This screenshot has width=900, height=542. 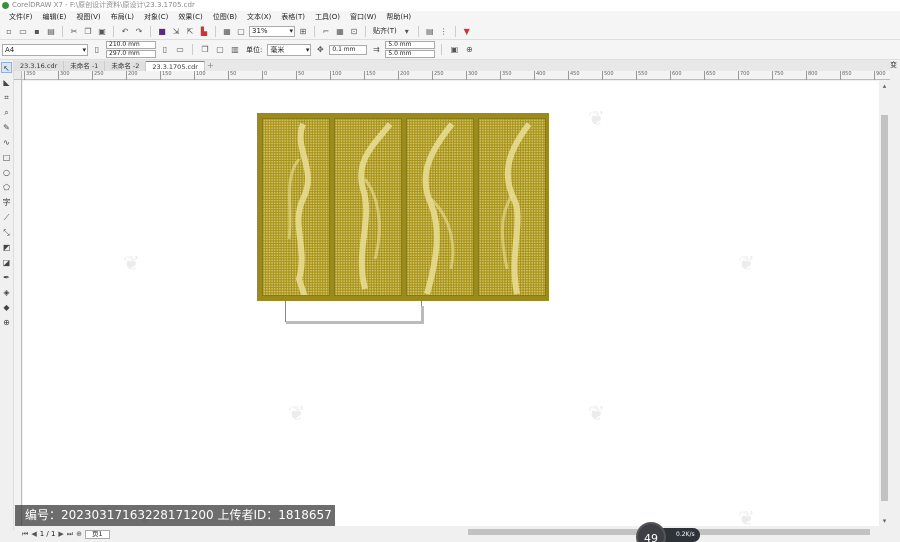 I want to click on smart-fill-icon: ◆, so click(x=6, y=307).